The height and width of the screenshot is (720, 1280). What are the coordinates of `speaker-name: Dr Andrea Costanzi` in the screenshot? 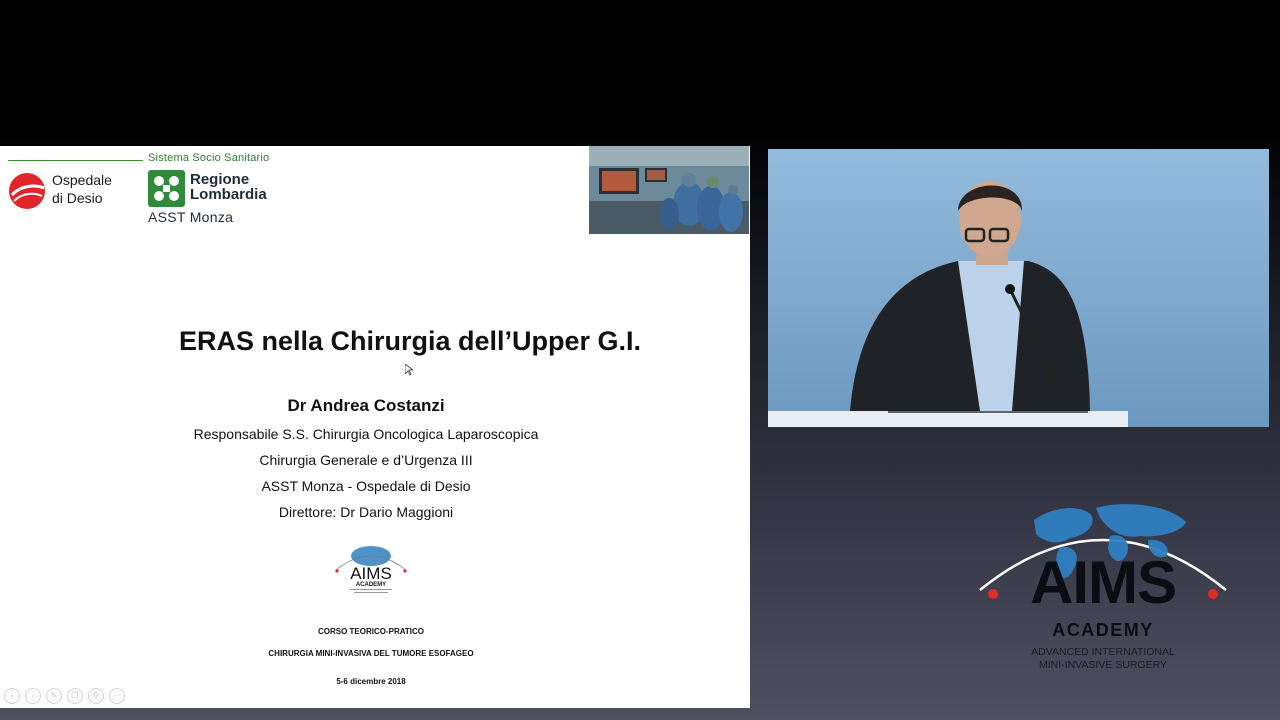 It's located at (366, 405).